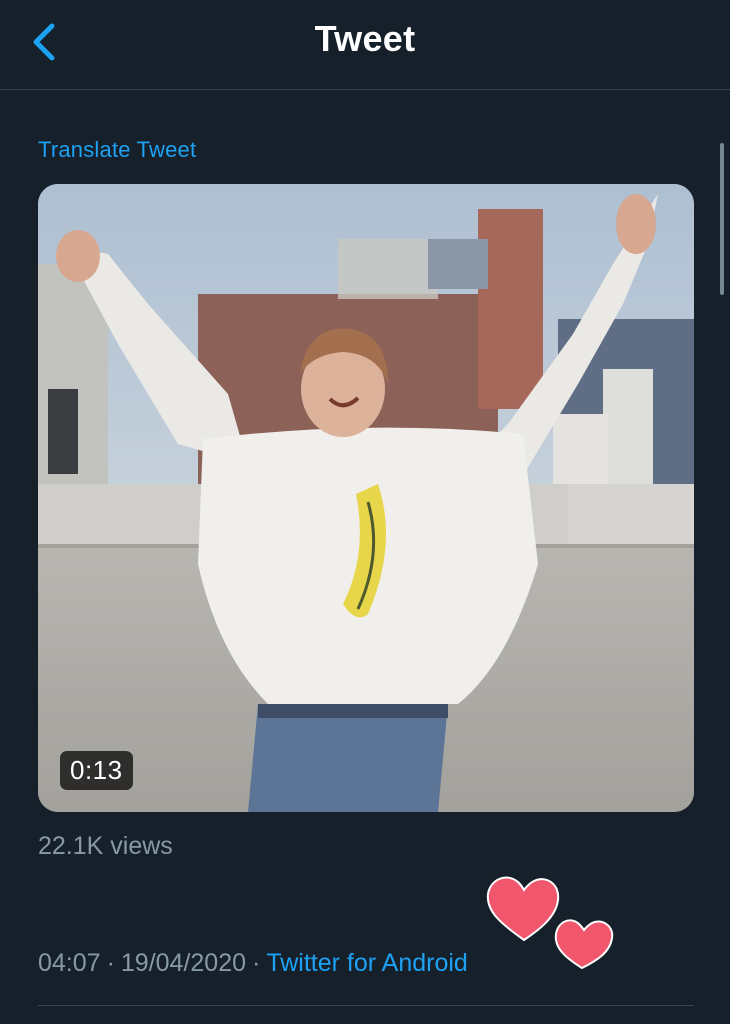 Image resolution: width=730 pixels, height=1024 pixels. I want to click on views-count: 22.1K views, so click(105, 846).